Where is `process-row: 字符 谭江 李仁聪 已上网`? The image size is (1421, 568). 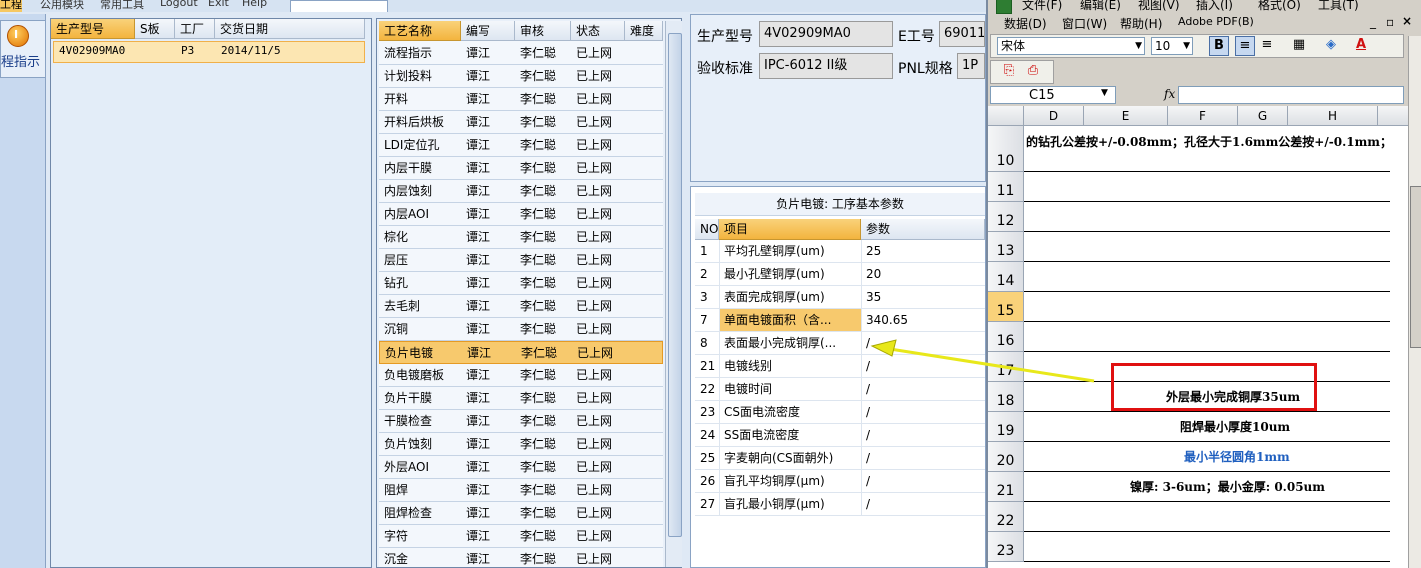
process-row: 字符 谭江 李仁聪 已上网 is located at coordinates (521, 536).